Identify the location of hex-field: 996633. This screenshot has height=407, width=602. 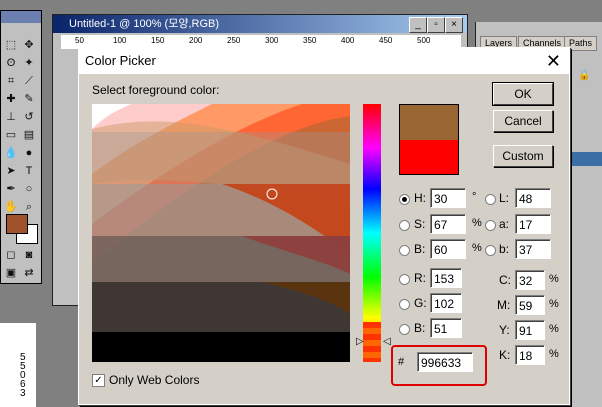
(445, 362).